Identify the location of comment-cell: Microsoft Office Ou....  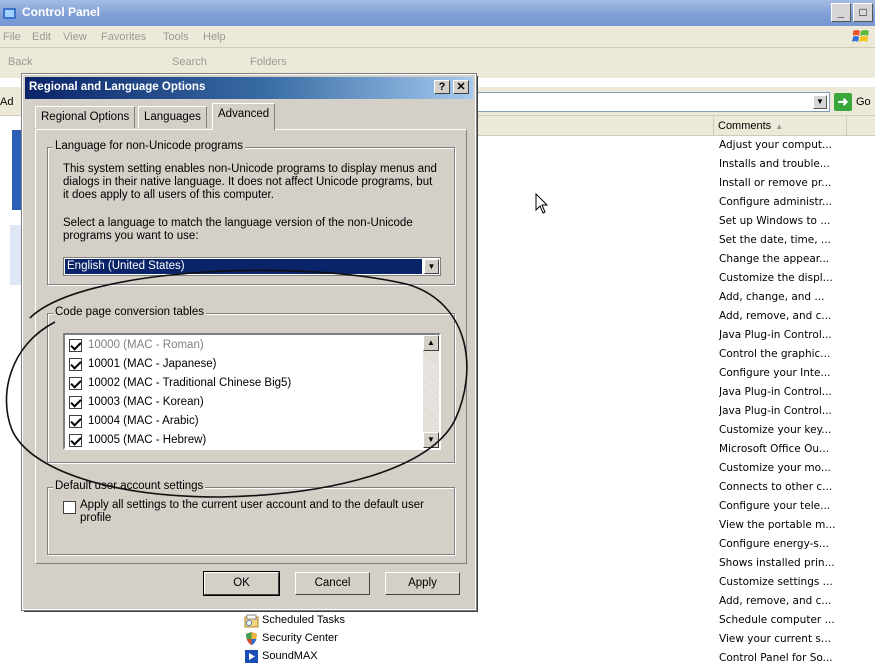
(784, 449).